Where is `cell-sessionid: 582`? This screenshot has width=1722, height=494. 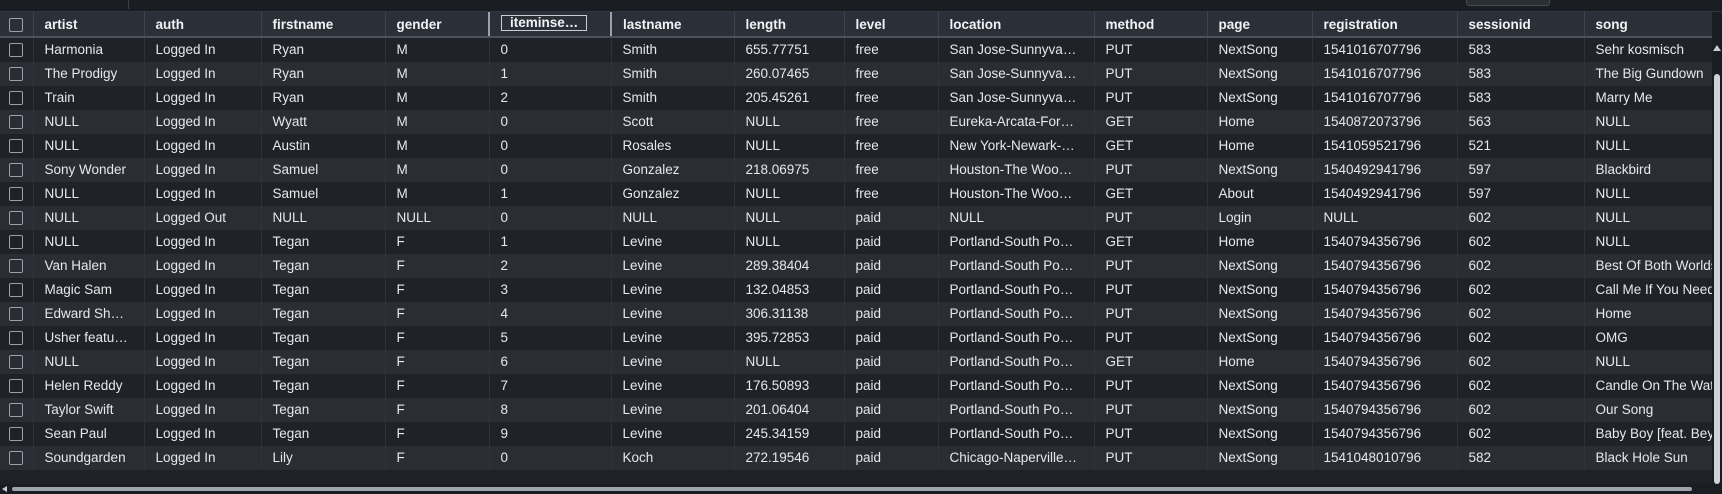 cell-sessionid: 582 is located at coordinates (1521, 458).